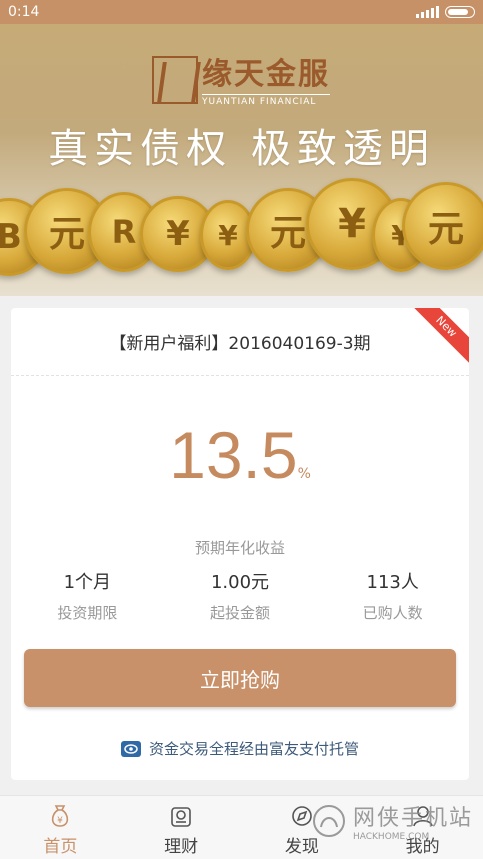 This screenshot has width=483, height=859. I want to click on finance-icon, so click(181, 817).